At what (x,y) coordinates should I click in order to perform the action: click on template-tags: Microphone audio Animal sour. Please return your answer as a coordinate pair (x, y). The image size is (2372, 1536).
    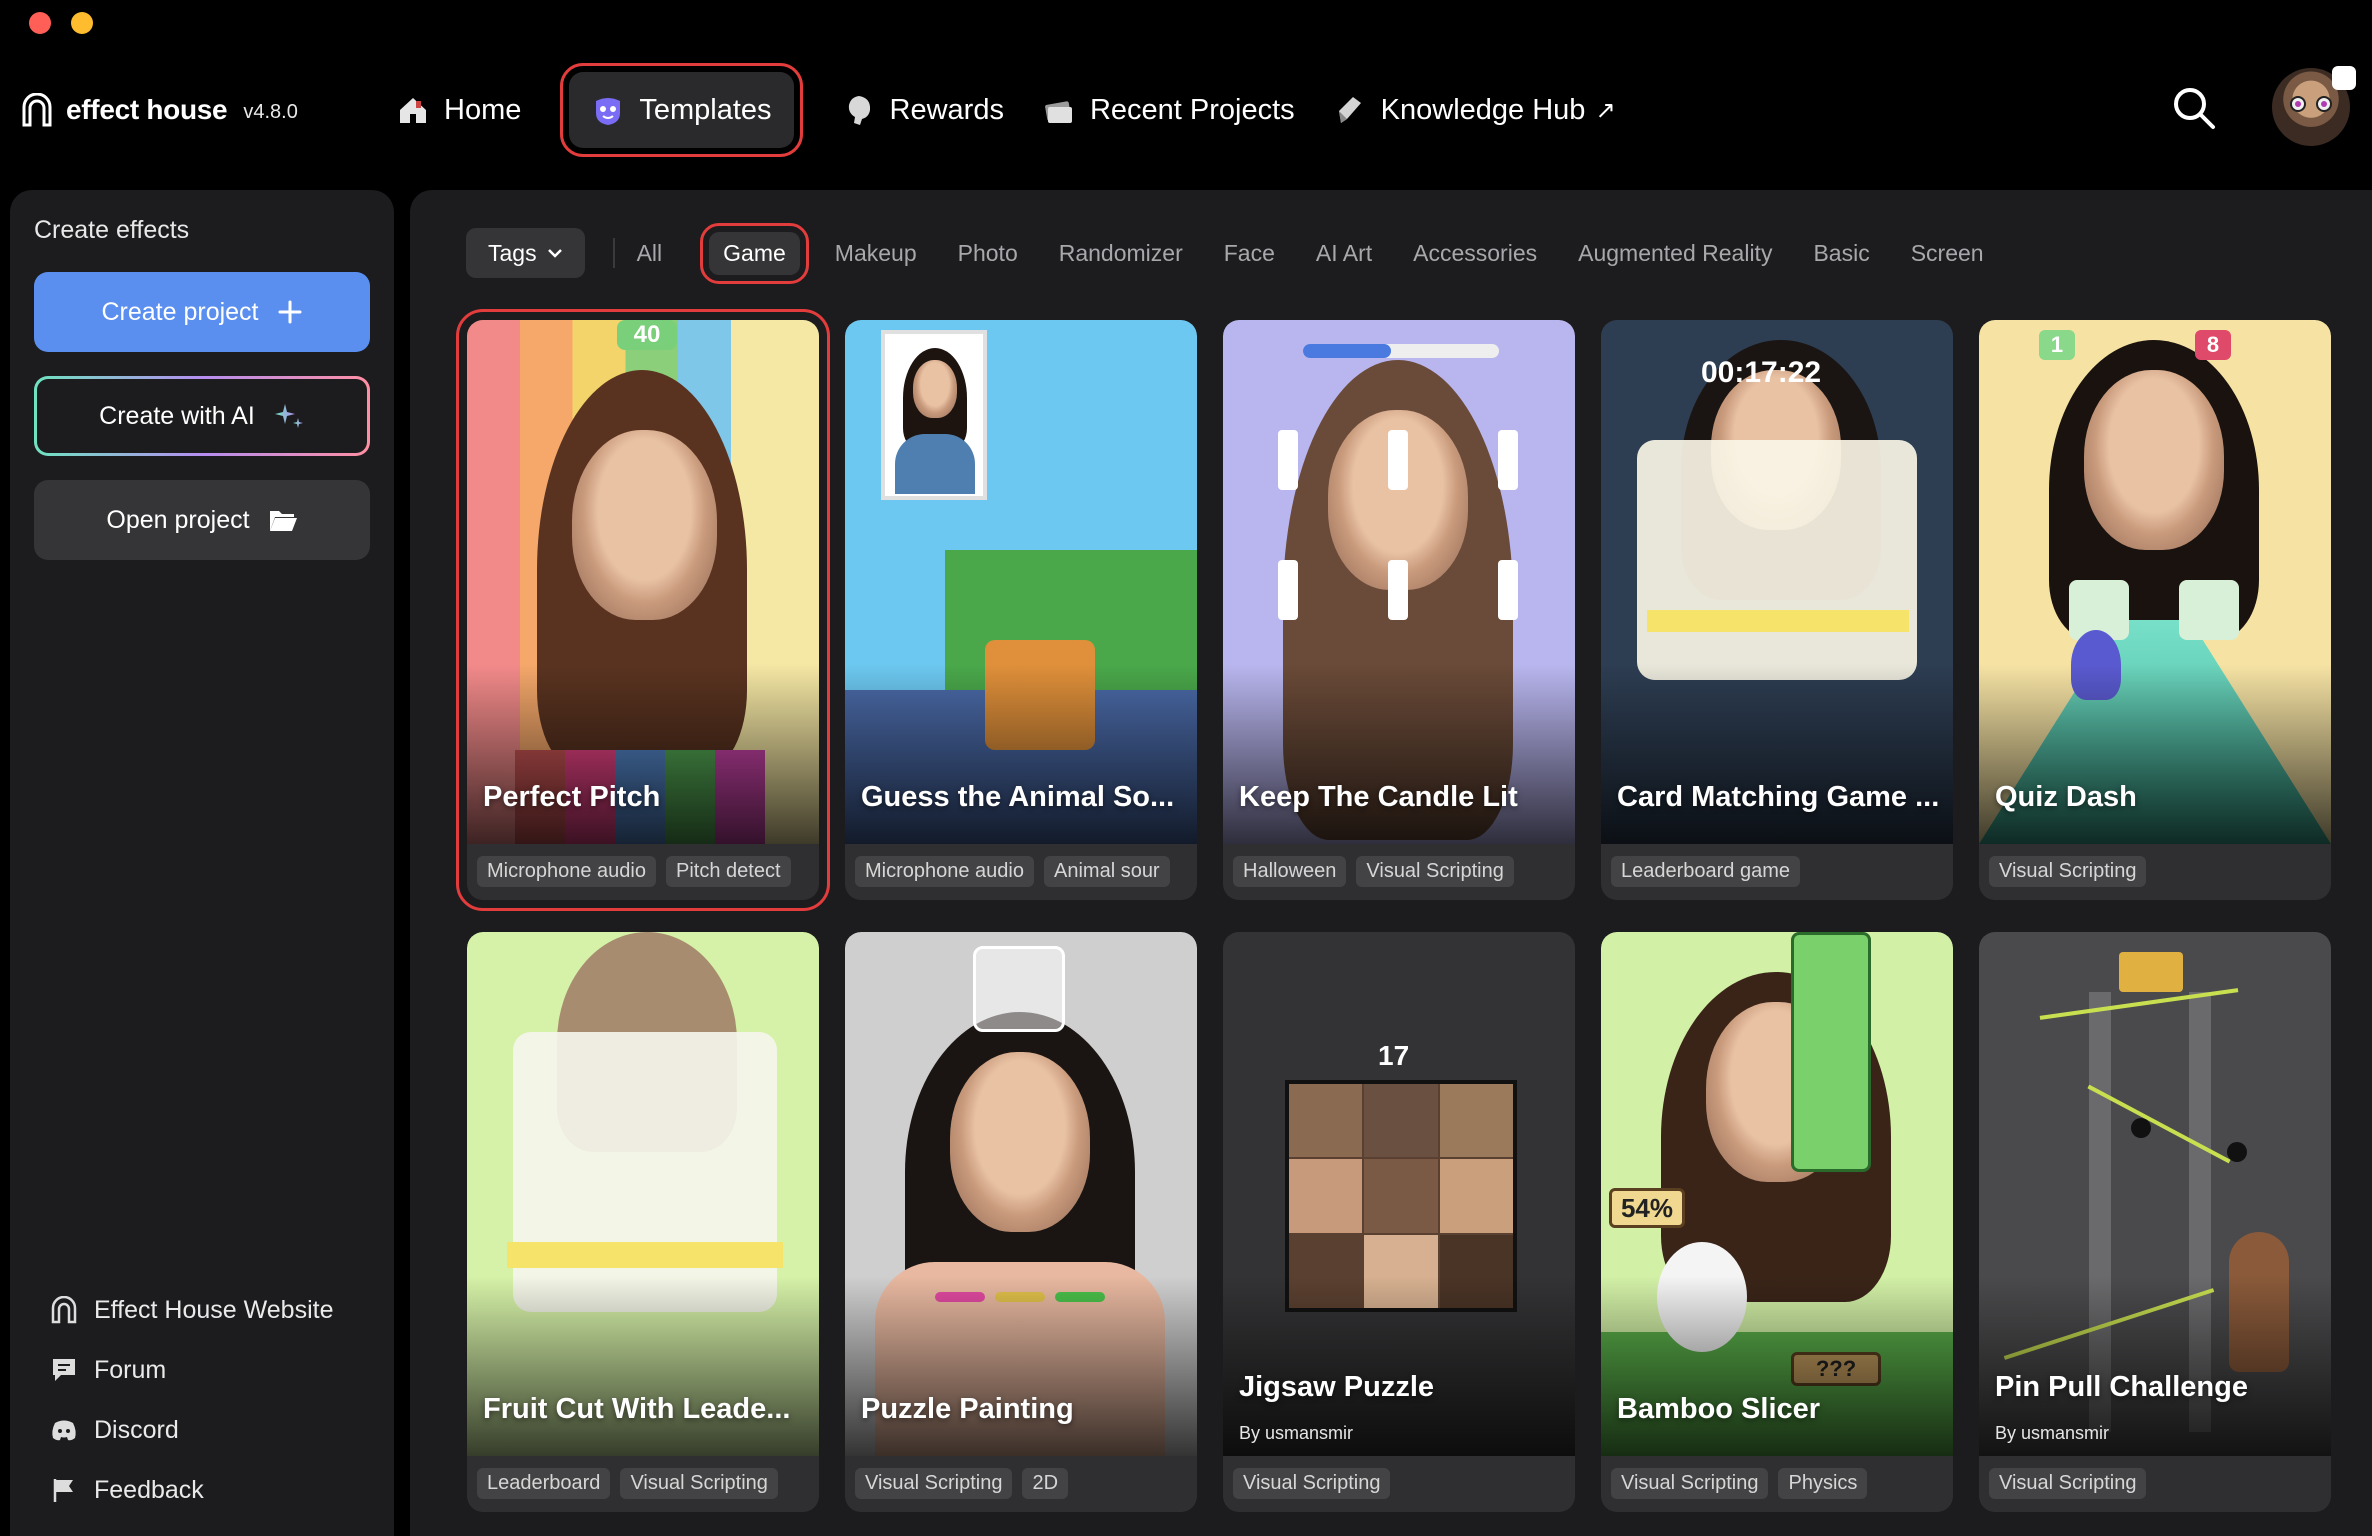
    Looking at the image, I should click on (1021, 871).